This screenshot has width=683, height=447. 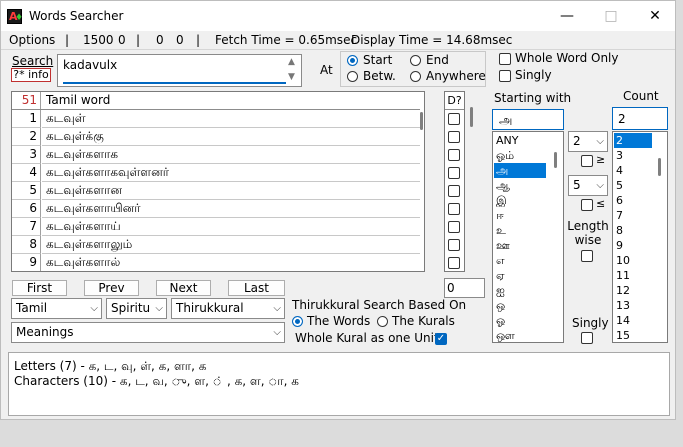 I want to click on list-item: 6, so click(x=633, y=200).